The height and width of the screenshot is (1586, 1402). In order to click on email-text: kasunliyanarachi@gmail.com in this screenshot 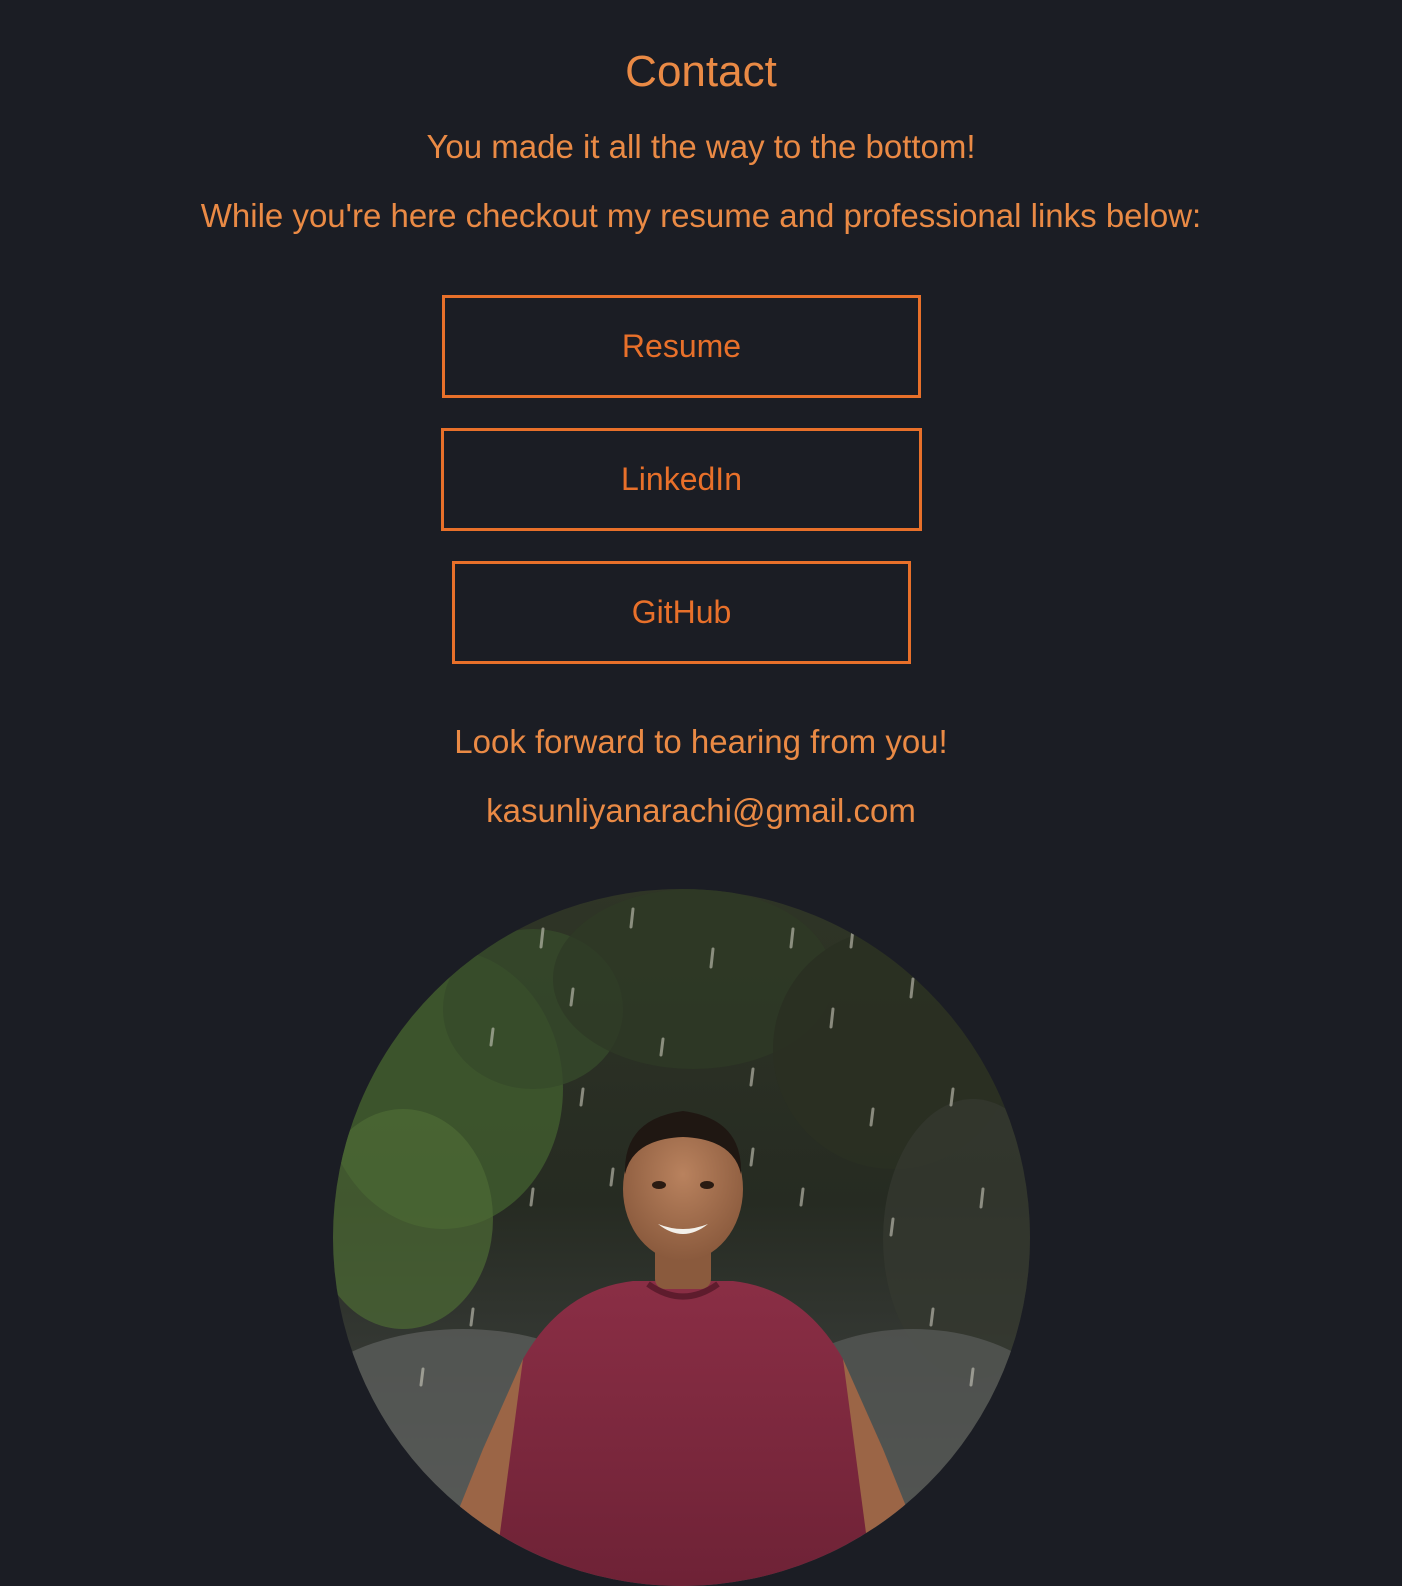, I will do `click(701, 811)`.